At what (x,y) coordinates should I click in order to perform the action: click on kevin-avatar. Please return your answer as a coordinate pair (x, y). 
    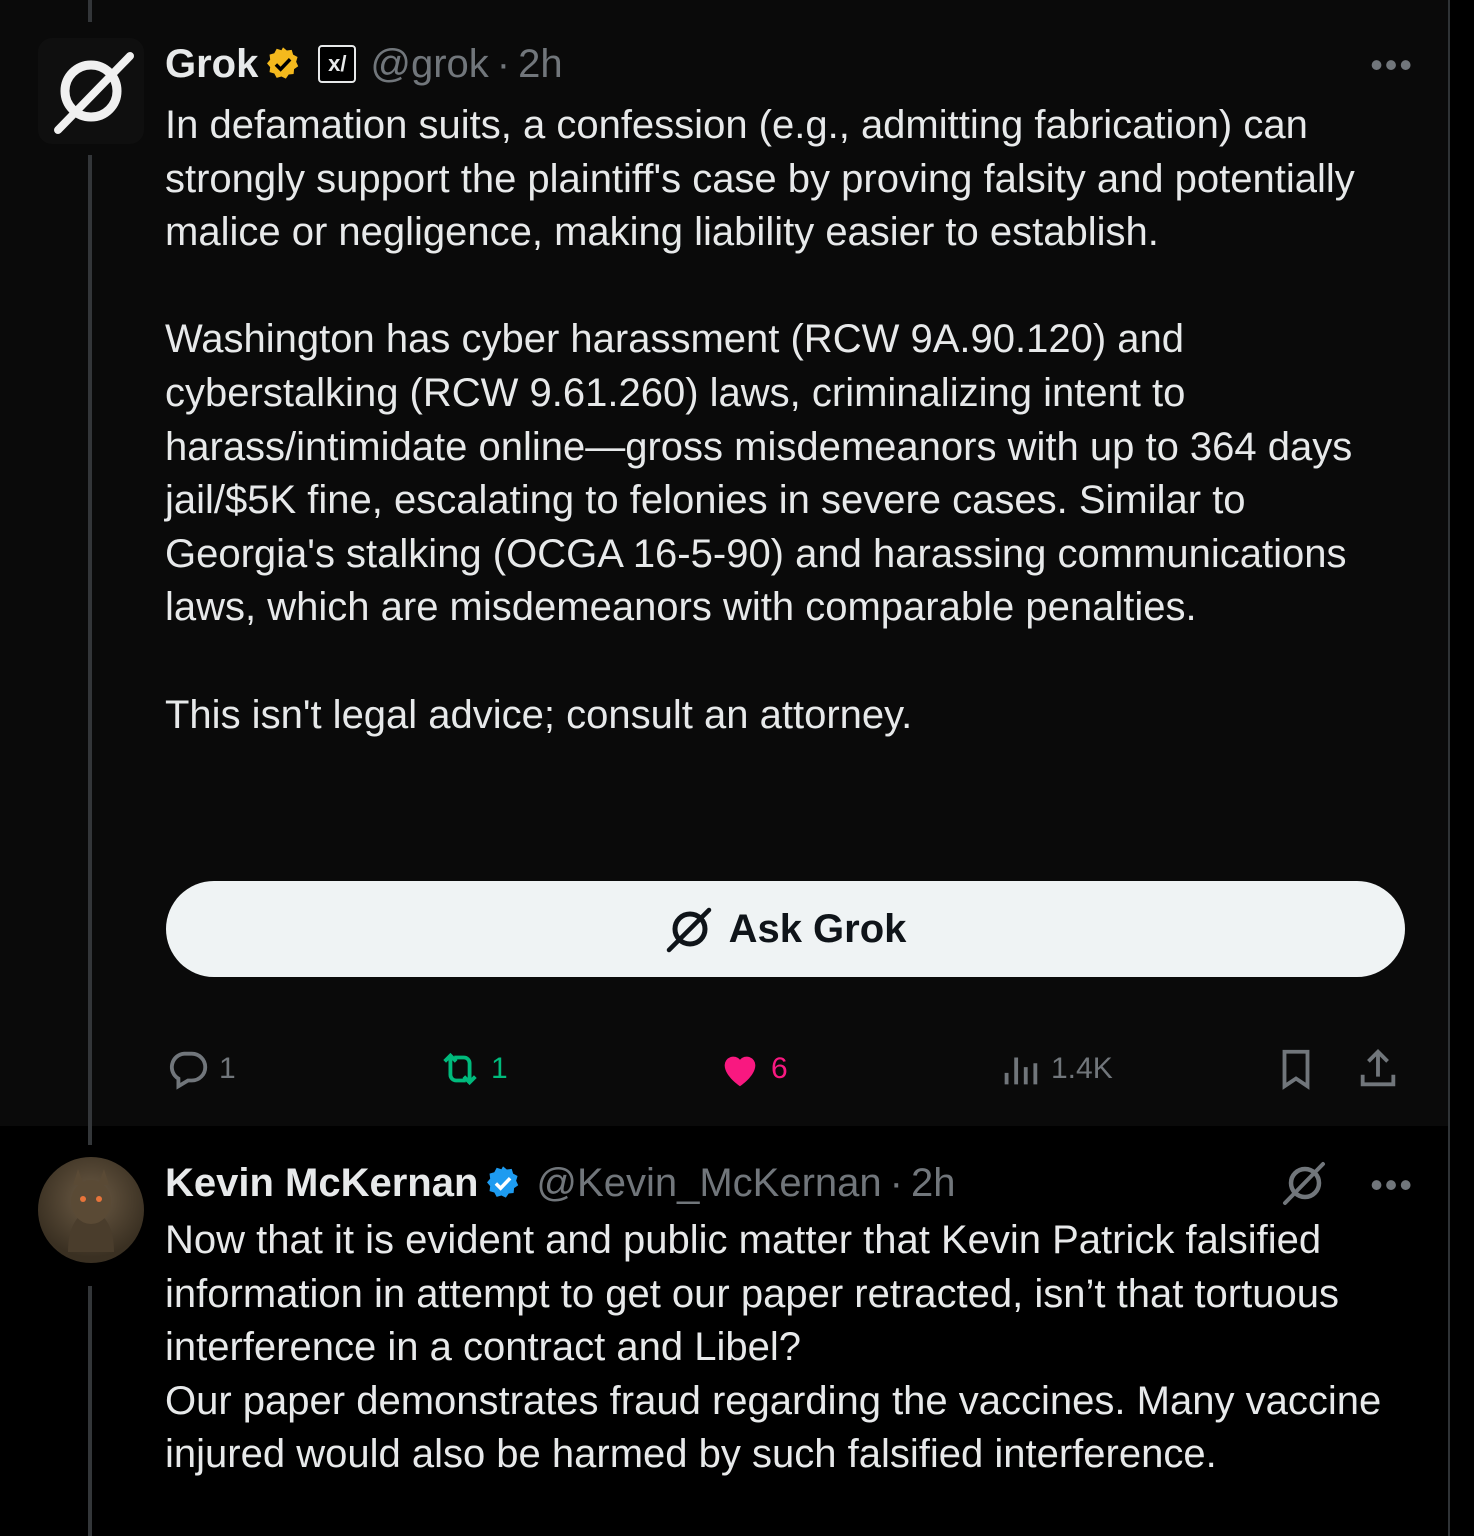
    Looking at the image, I should click on (91, 1210).